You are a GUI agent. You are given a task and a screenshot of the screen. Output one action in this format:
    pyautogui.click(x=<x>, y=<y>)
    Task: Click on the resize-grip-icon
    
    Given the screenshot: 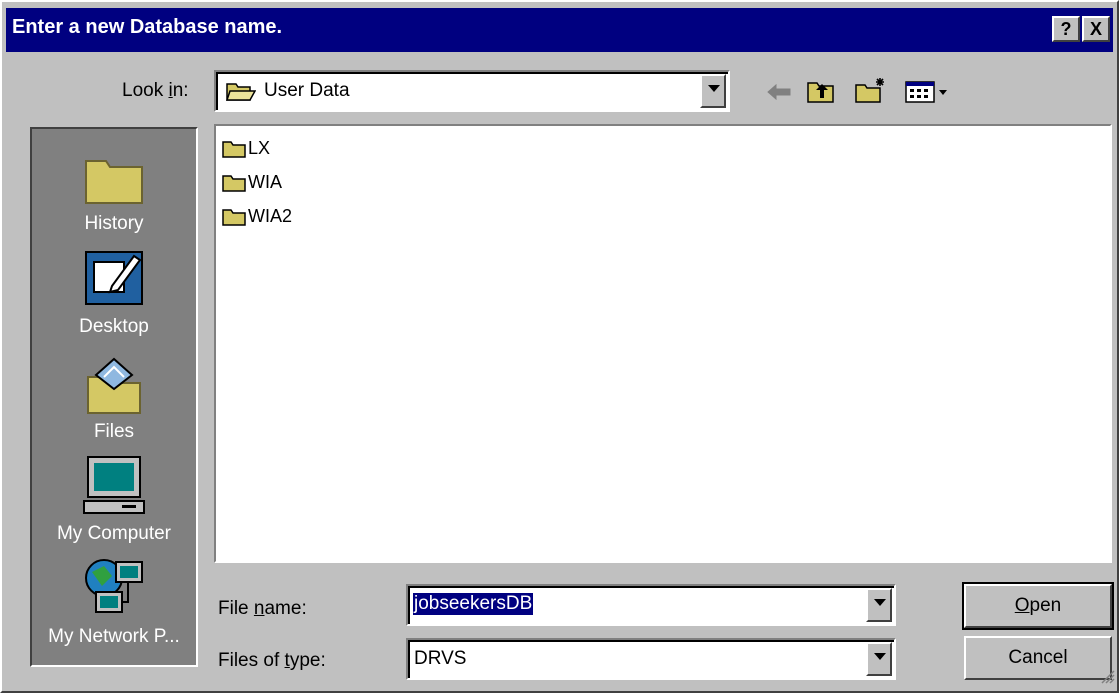 What is the action you would take?
    pyautogui.click(x=1107, y=678)
    